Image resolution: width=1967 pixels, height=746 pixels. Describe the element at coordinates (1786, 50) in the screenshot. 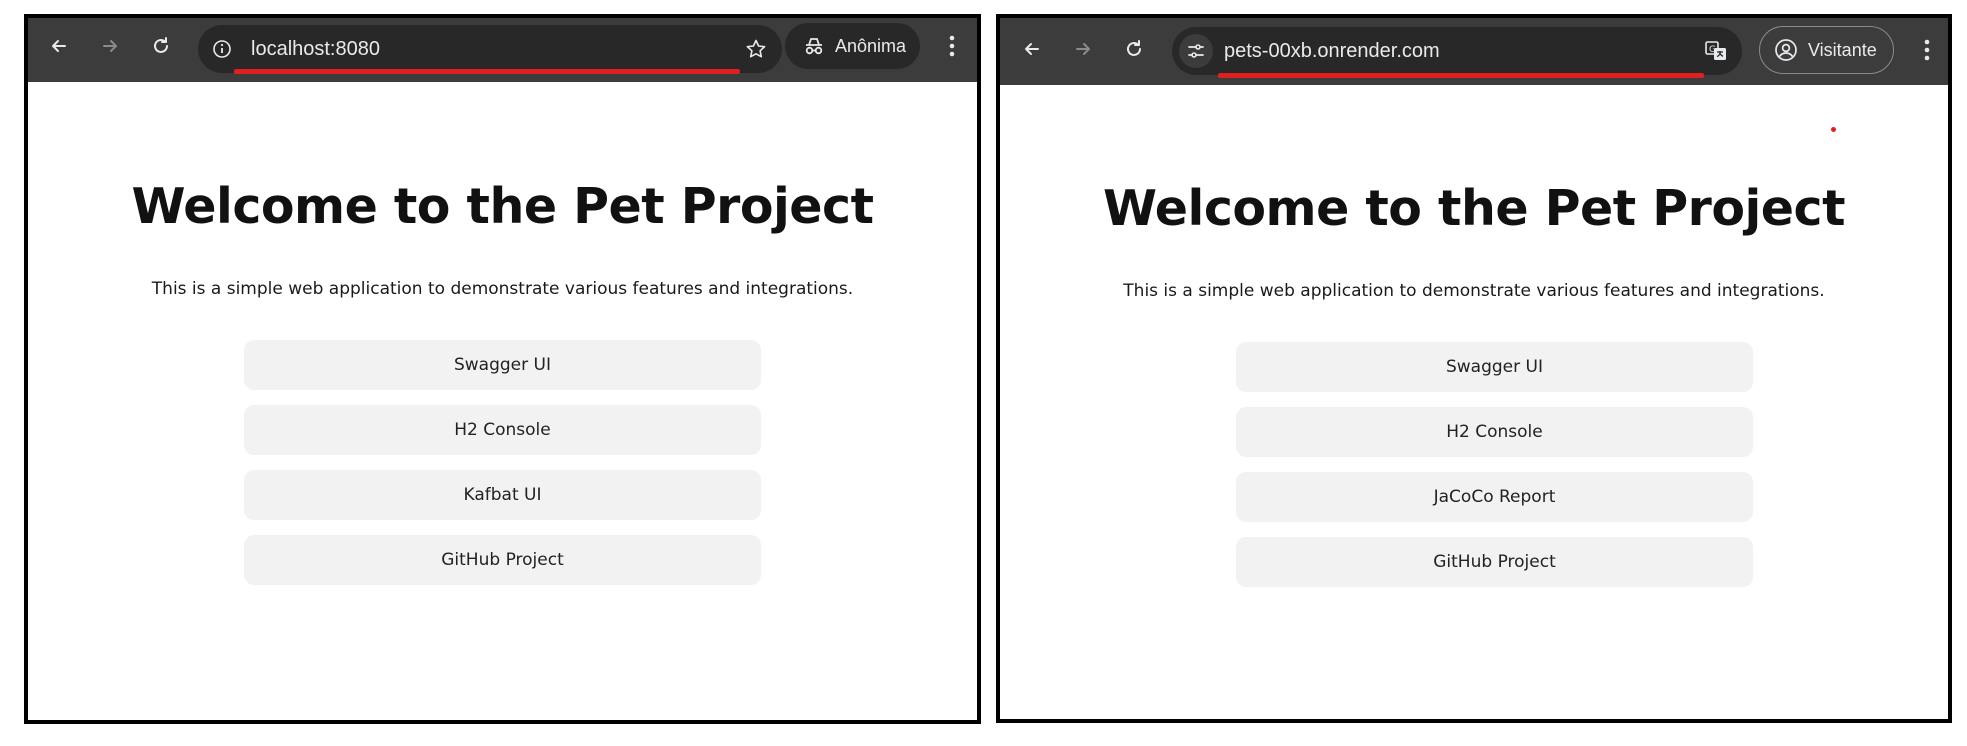

I see `account-circle-icon` at that location.